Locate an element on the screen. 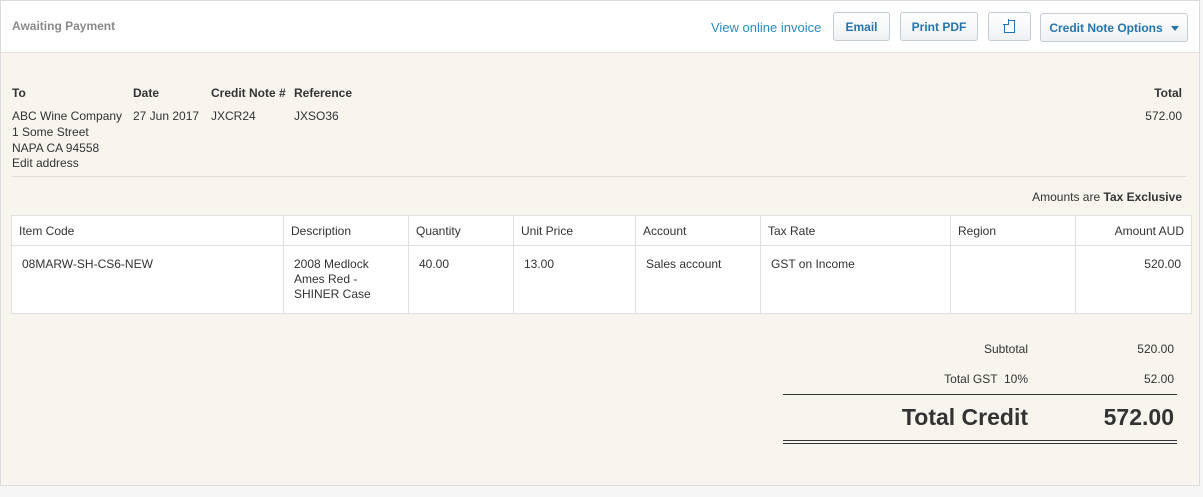  contact-link: ABC Wine Company is located at coordinates (67, 116).